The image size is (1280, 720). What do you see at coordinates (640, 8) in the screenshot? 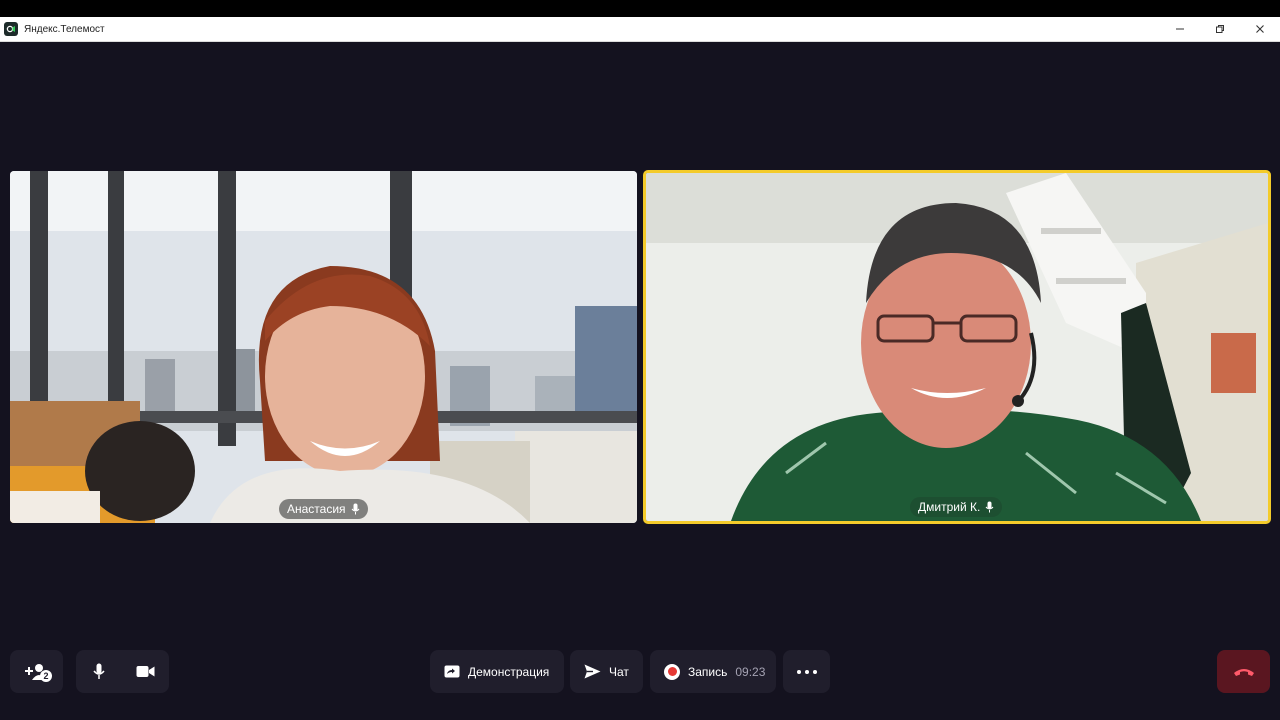
I see `letterbox-top` at bounding box center [640, 8].